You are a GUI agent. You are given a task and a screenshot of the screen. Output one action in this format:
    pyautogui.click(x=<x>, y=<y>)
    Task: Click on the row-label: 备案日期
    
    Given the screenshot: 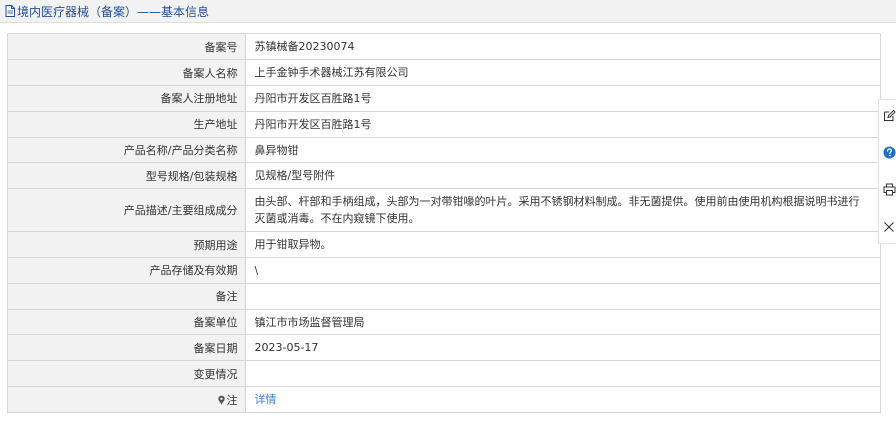 What is the action you would take?
    pyautogui.click(x=127, y=348)
    